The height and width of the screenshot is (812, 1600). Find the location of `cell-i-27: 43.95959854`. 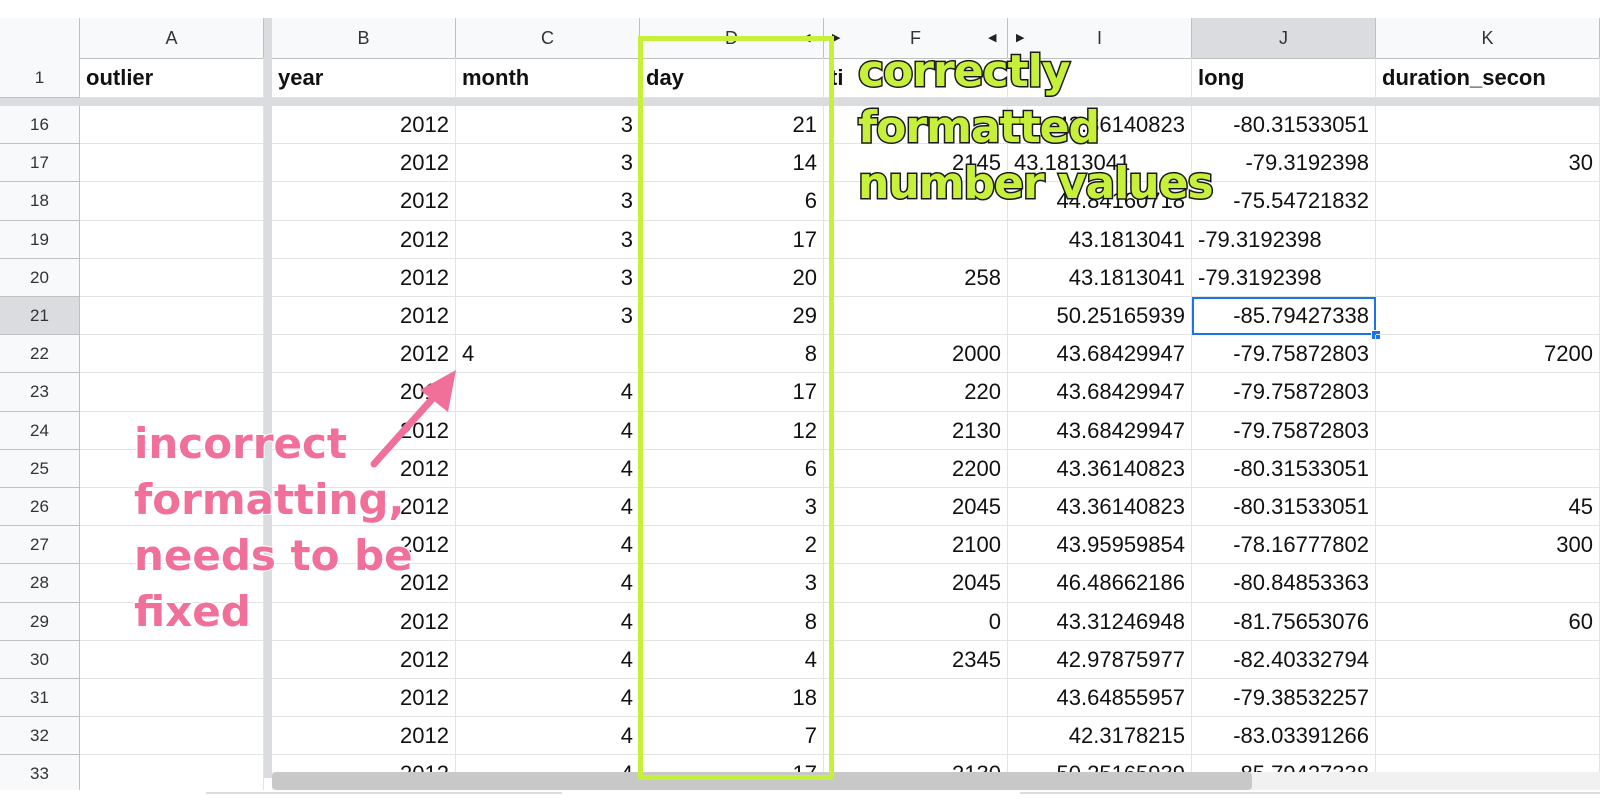

cell-i-27: 43.95959854 is located at coordinates (1100, 545).